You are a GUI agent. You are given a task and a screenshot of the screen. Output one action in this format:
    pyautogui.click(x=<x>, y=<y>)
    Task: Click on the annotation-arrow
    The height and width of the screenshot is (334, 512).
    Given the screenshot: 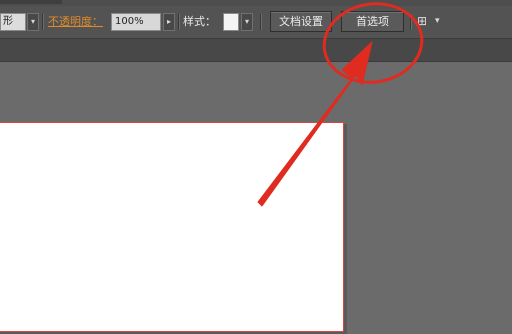 What is the action you would take?
    pyautogui.click(x=315, y=124)
    